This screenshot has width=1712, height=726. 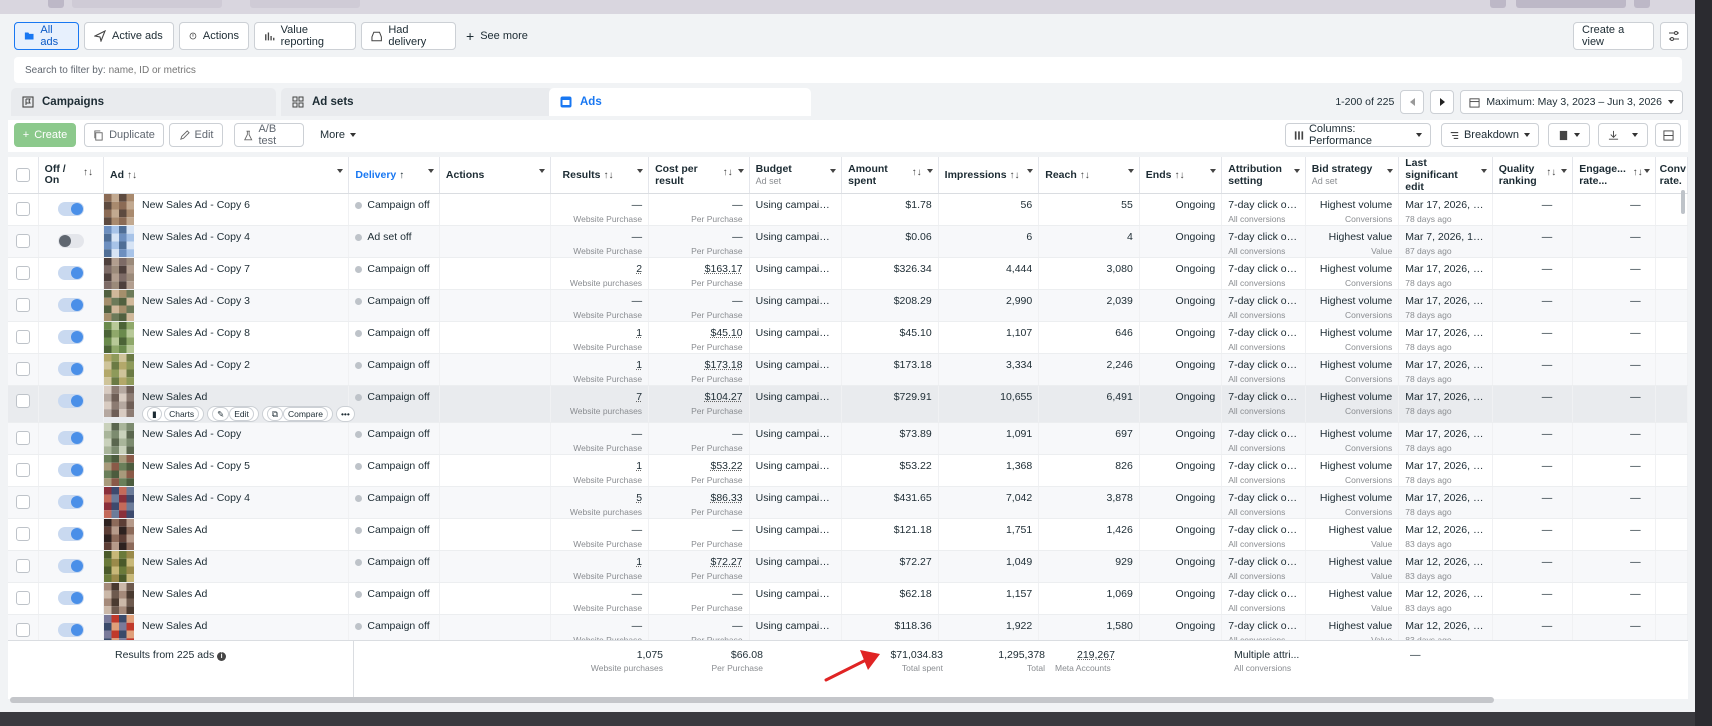 I want to click on tab-ads: Ads, so click(x=680, y=102).